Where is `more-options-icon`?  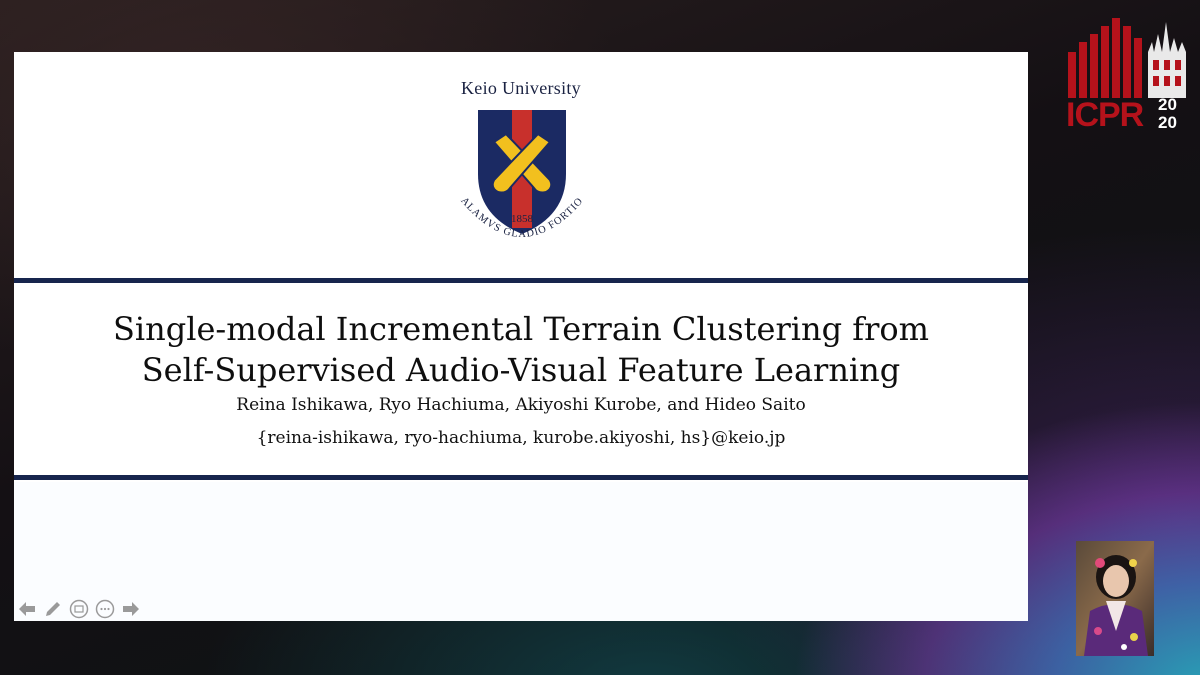 more-options-icon is located at coordinates (105, 609).